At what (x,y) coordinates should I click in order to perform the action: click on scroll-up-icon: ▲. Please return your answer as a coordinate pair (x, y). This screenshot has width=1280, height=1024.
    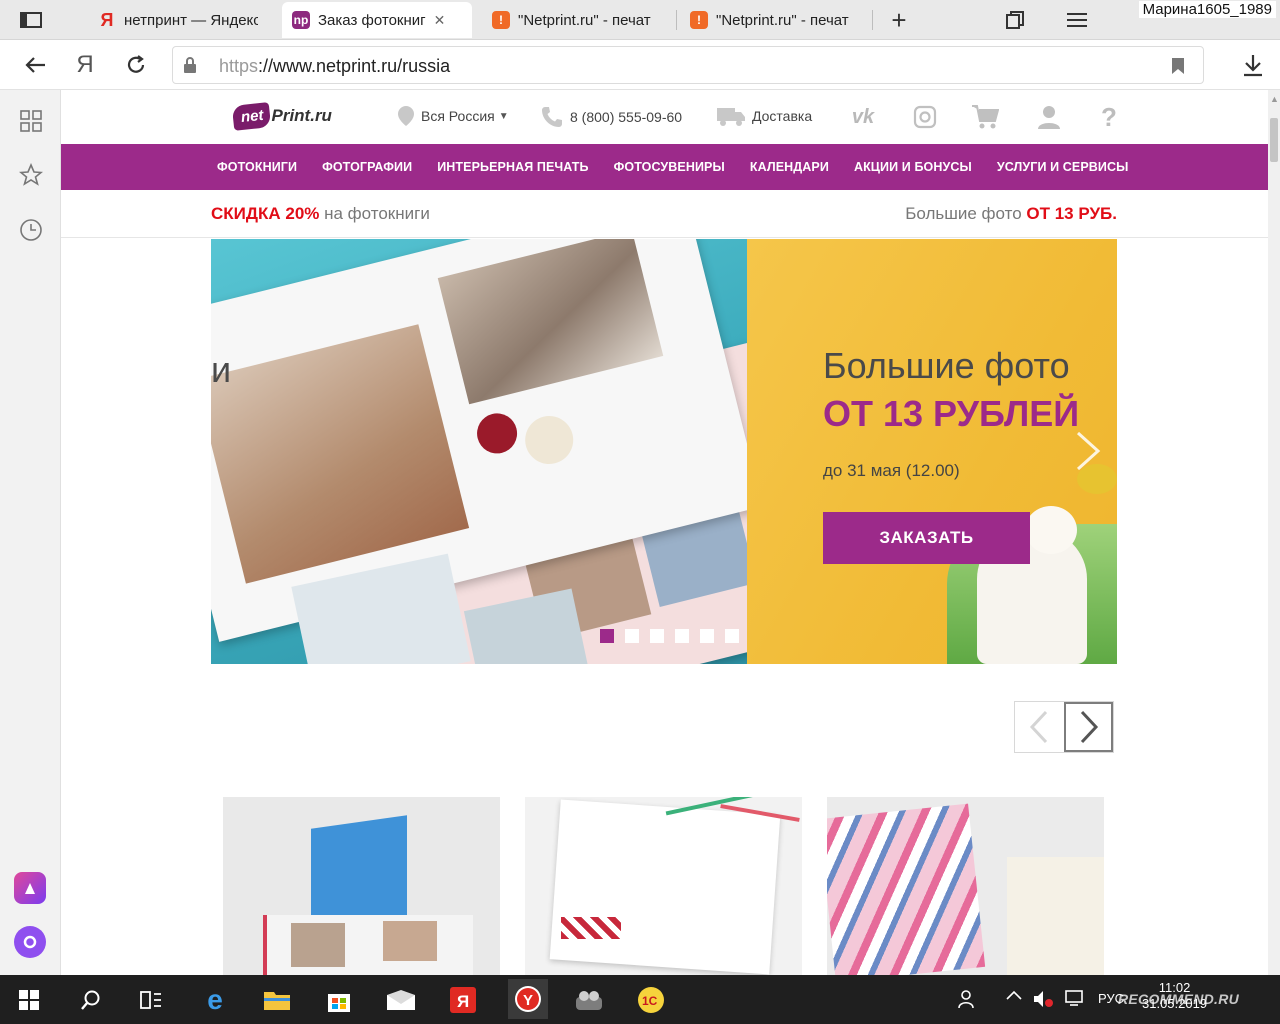
    Looking at the image, I should click on (1274, 99).